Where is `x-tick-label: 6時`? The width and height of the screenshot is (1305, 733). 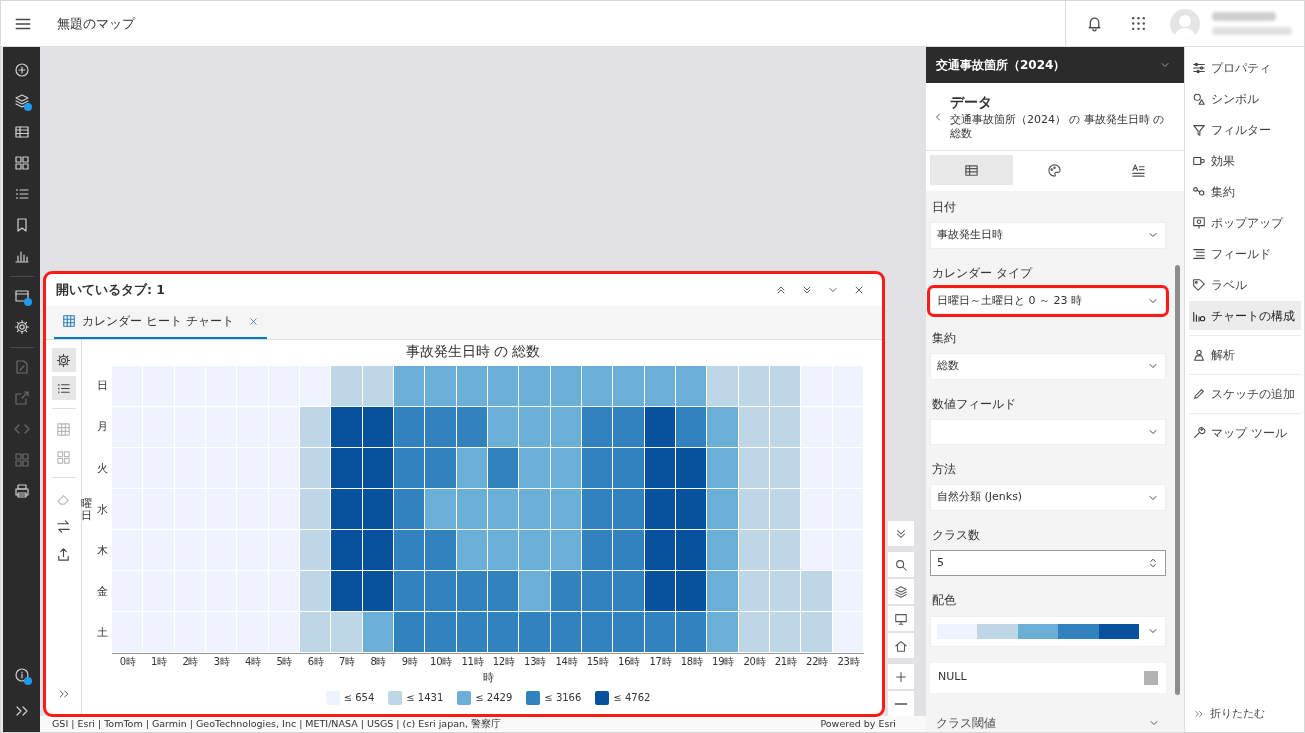 x-tick-label: 6時 is located at coordinates (315, 662).